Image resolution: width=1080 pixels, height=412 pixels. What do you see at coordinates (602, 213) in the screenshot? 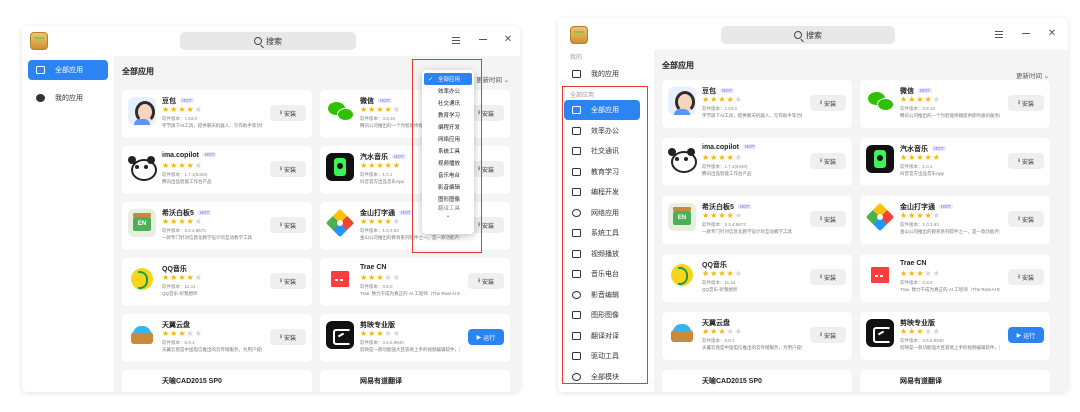
I see `sidebar-item-category: 网络应用` at bounding box center [602, 213].